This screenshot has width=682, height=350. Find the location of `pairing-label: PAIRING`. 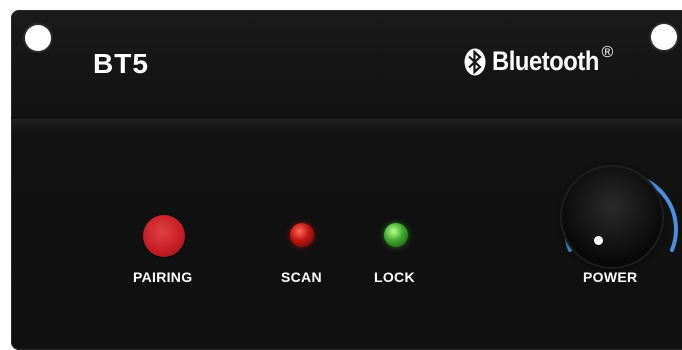

pairing-label: PAIRING is located at coordinates (163, 277).